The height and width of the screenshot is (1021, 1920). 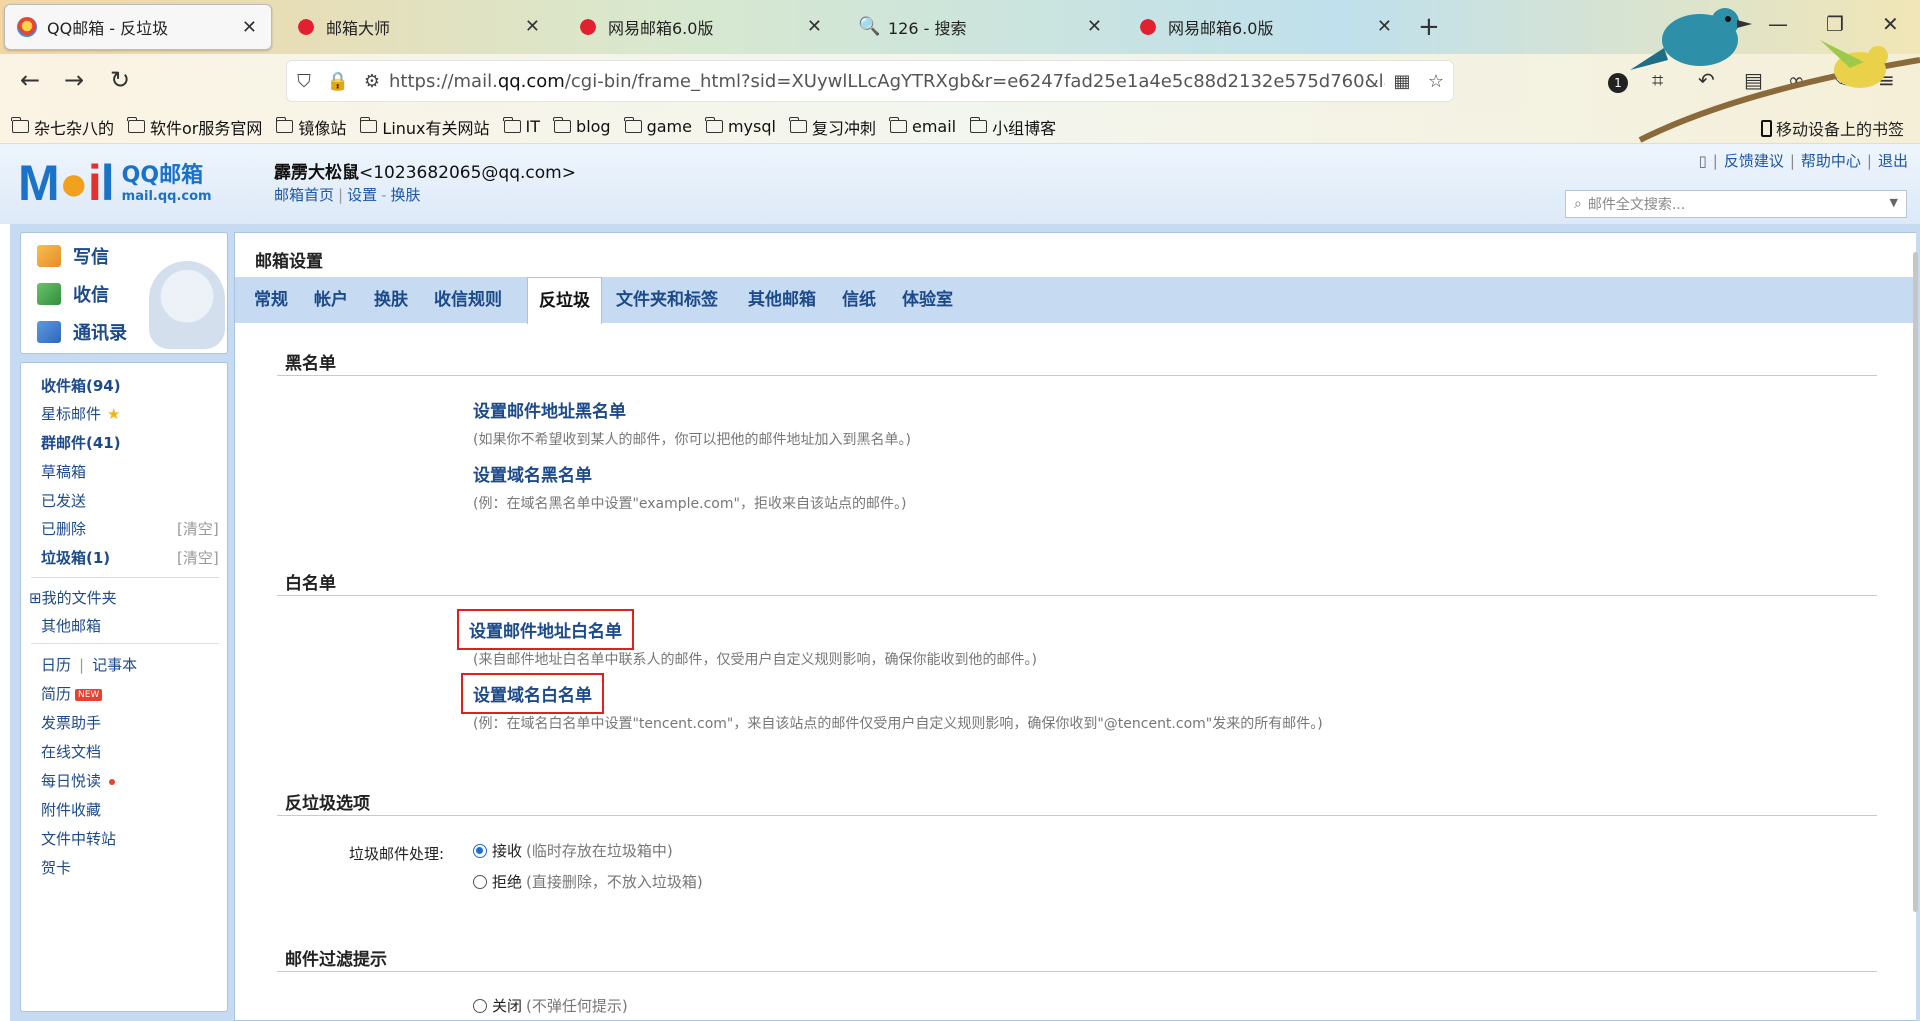 I want to click on qq-mail-logo: M●il QQ邮箱 mail.qq.com, so click(x=115, y=183).